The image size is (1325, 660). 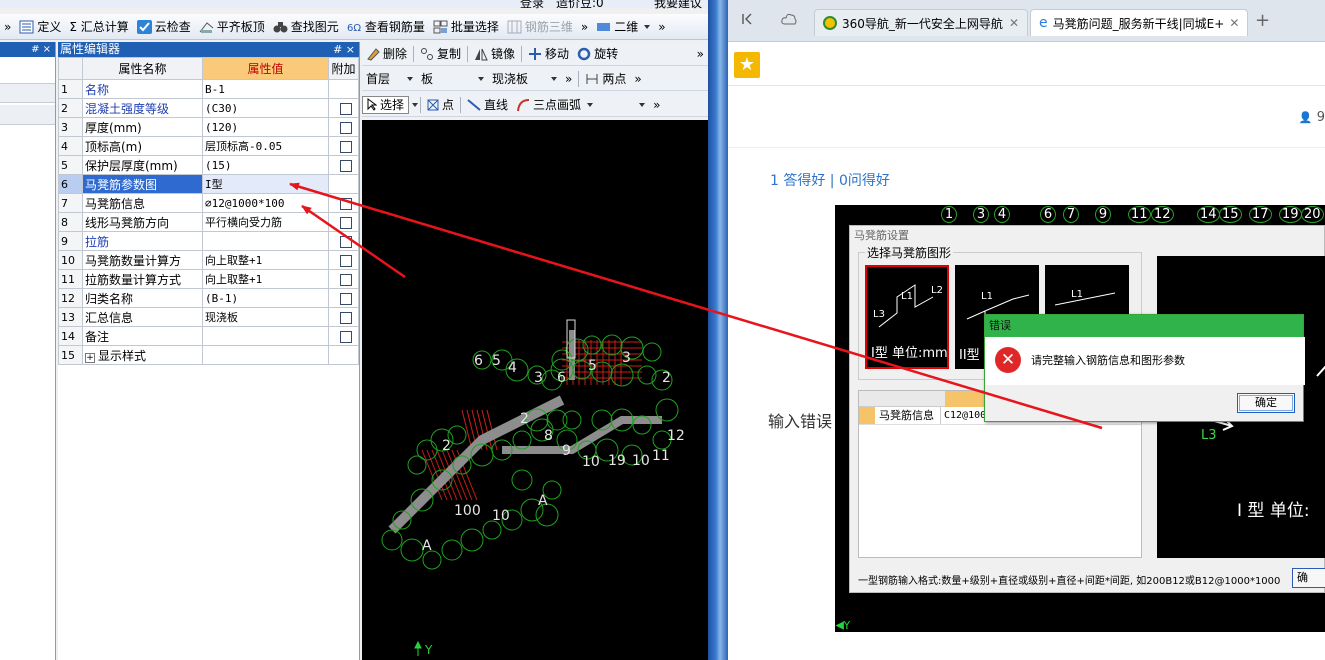 I want to click on empty-select, so click(x=623, y=104).